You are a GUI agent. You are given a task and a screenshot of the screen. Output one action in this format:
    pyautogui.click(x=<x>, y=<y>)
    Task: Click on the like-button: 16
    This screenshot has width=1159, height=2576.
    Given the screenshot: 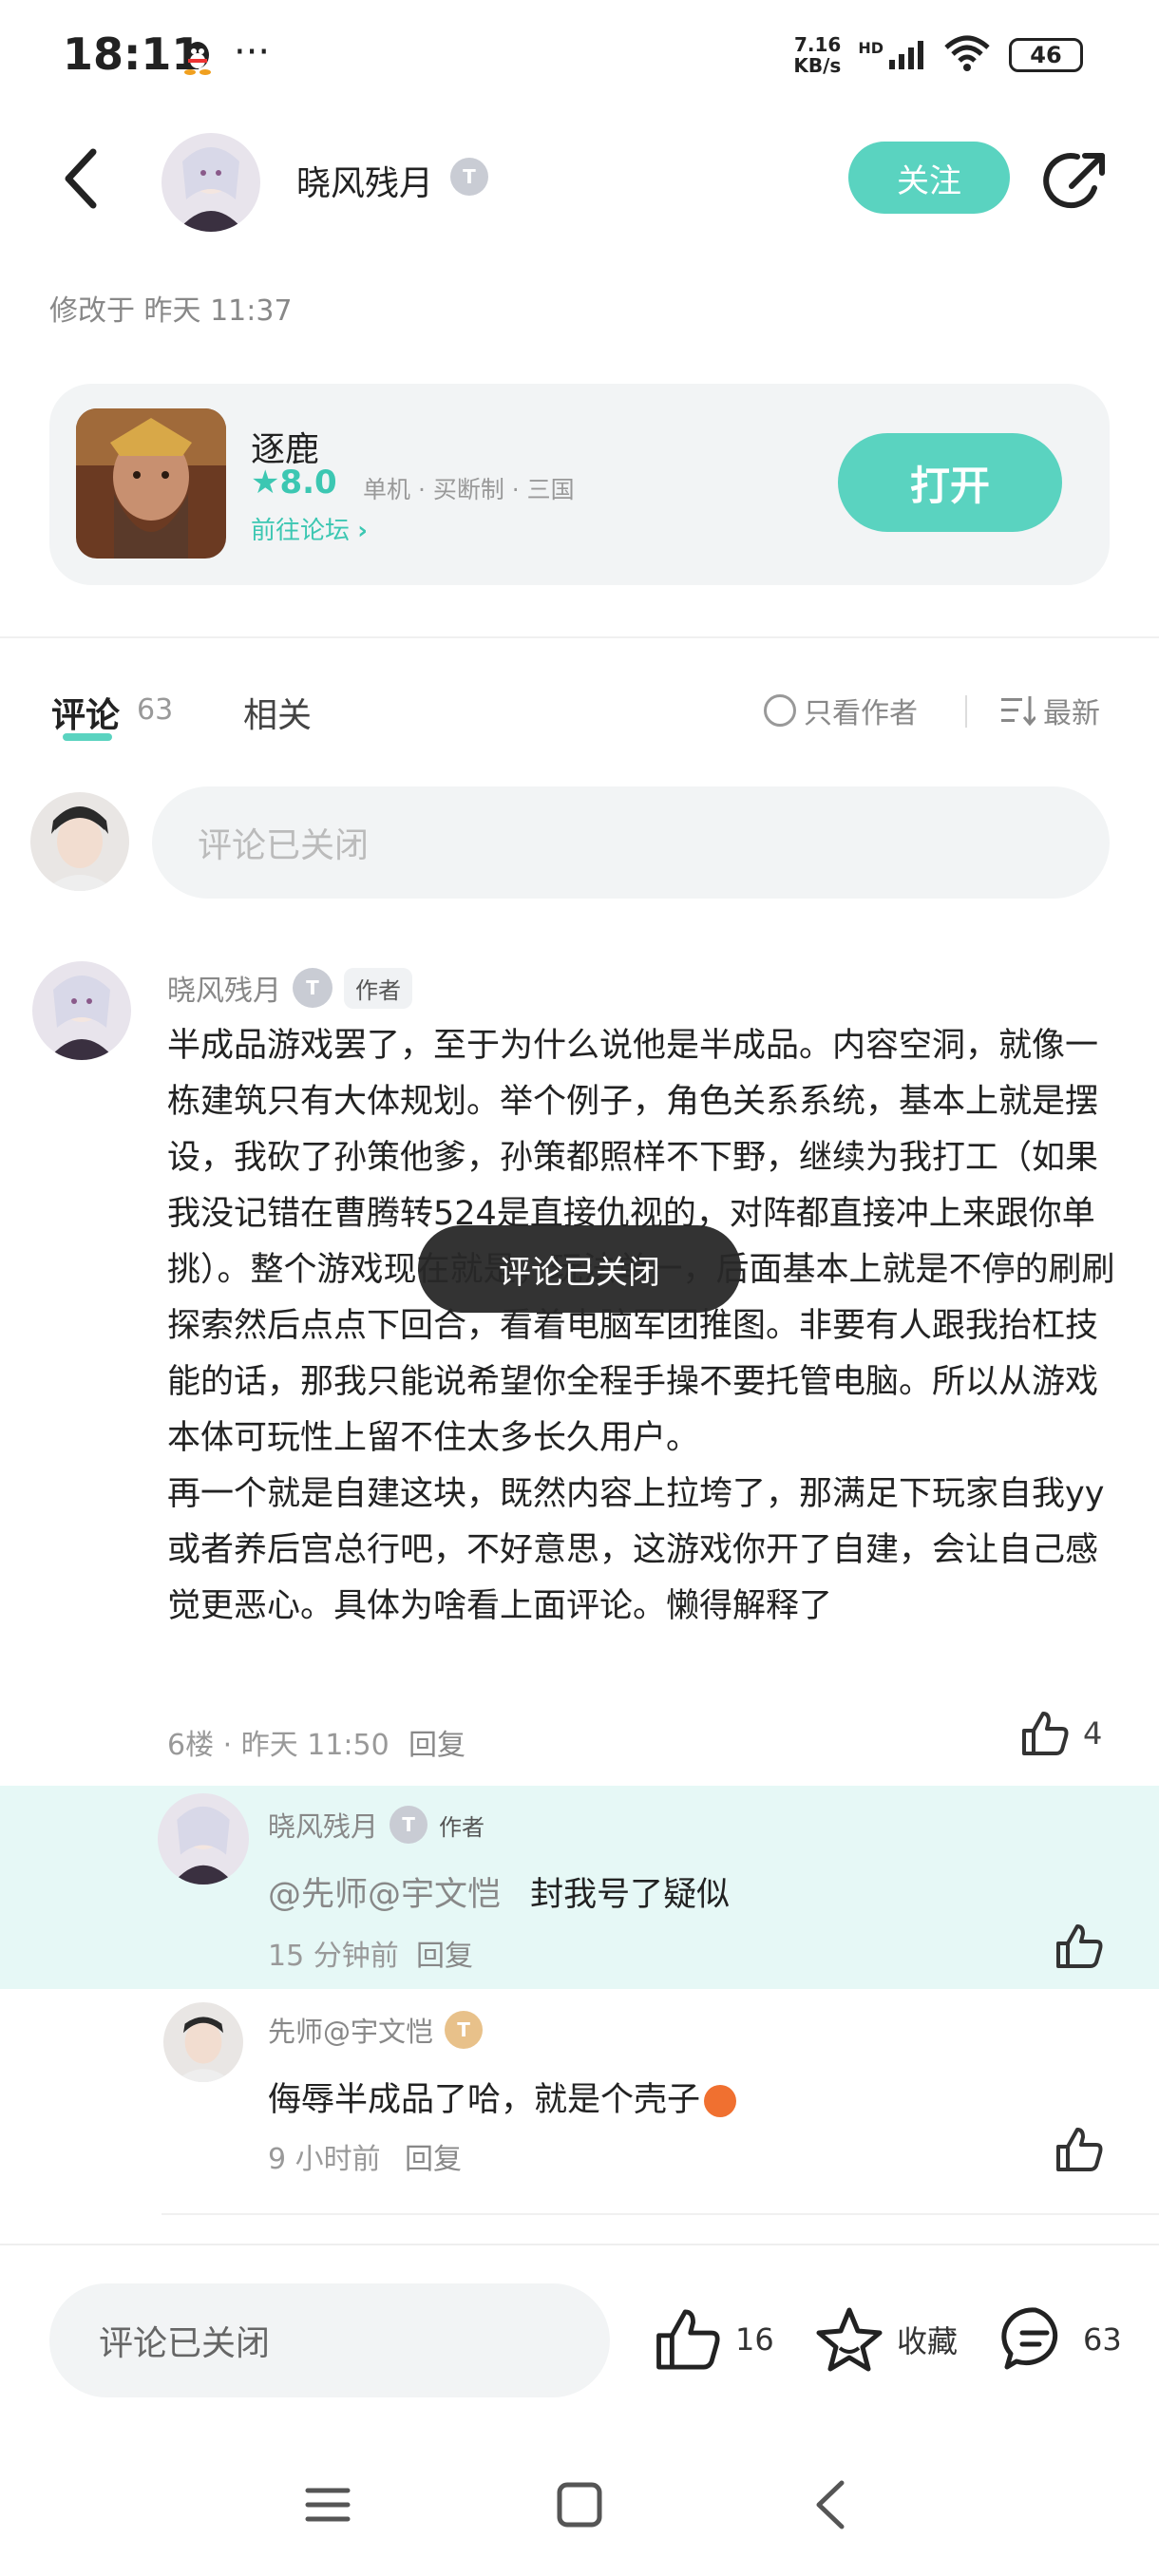 What is the action you would take?
    pyautogui.click(x=714, y=2339)
    